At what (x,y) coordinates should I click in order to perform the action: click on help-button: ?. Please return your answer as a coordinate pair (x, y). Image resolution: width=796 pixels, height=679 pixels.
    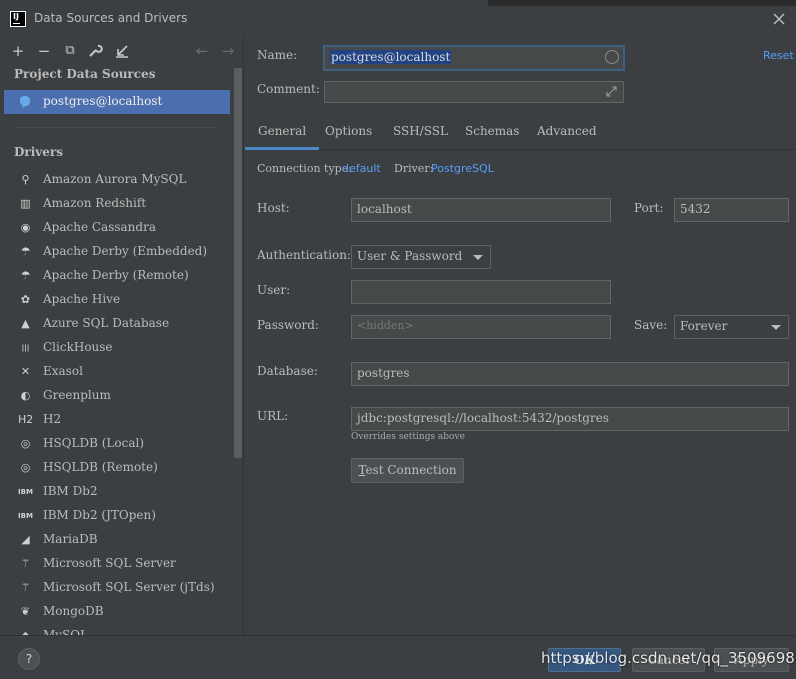
    Looking at the image, I should click on (29, 659).